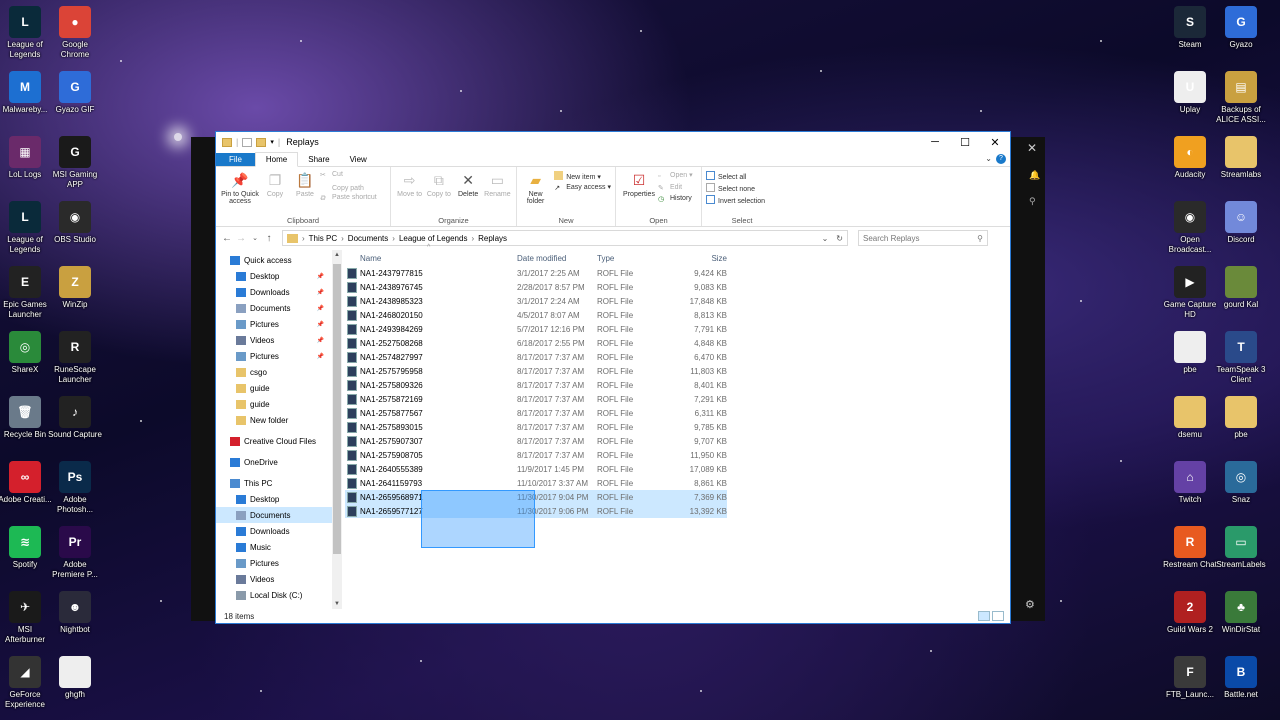 The width and height of the screenshot is (1280, 720). What do you see at coordinates (675, 176) in the screenshot?
I see `open-button: ▫ Open ▾` at bounding box center [675, 176].